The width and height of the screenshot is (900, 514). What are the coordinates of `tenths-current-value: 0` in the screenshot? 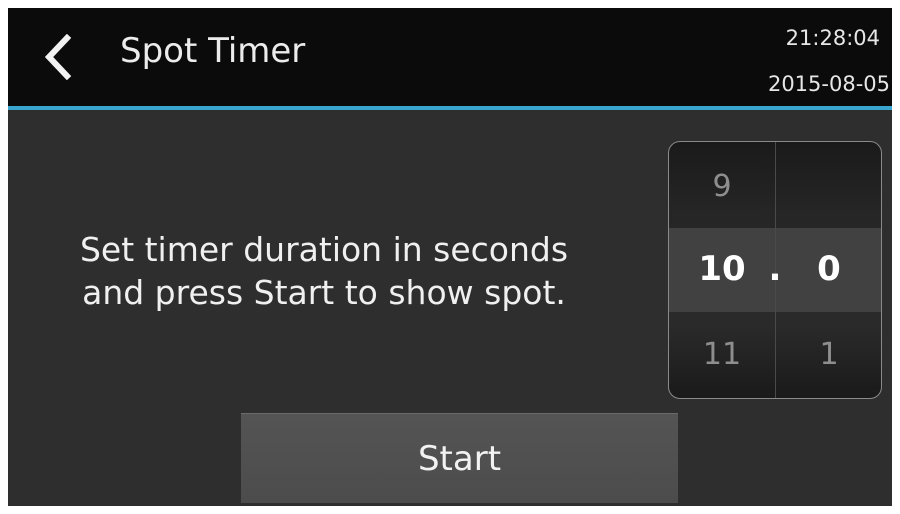 It's located at (828, 269).